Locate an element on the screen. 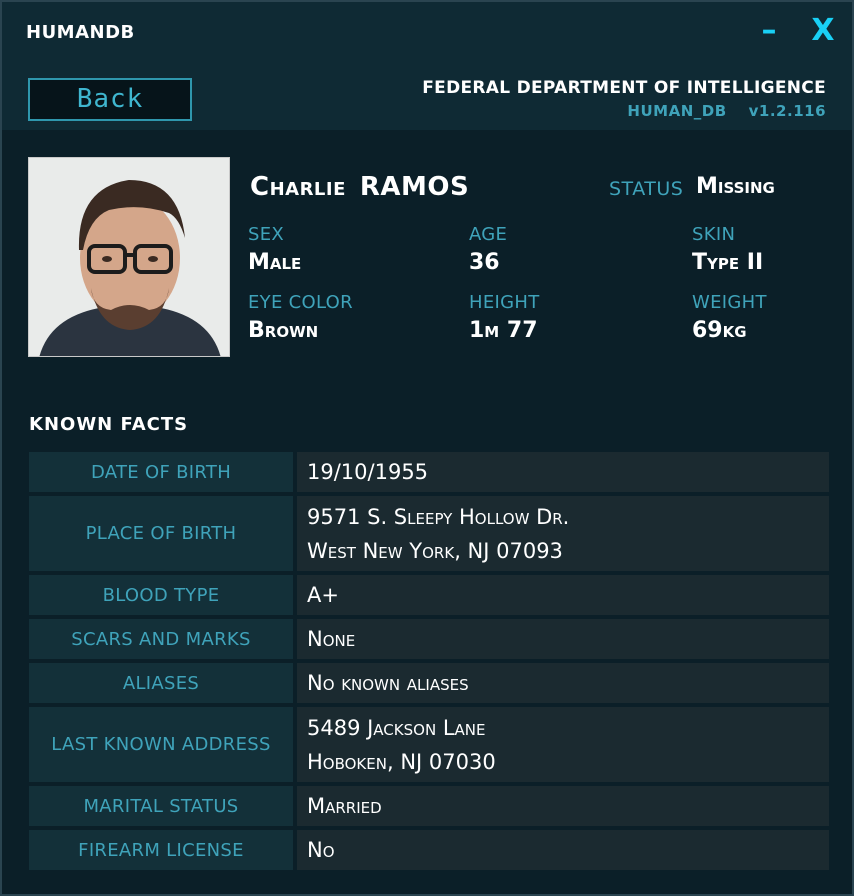 The image size is (854, 896). subject-name: Charlie RAMOS is located at coordinates (359, 187).